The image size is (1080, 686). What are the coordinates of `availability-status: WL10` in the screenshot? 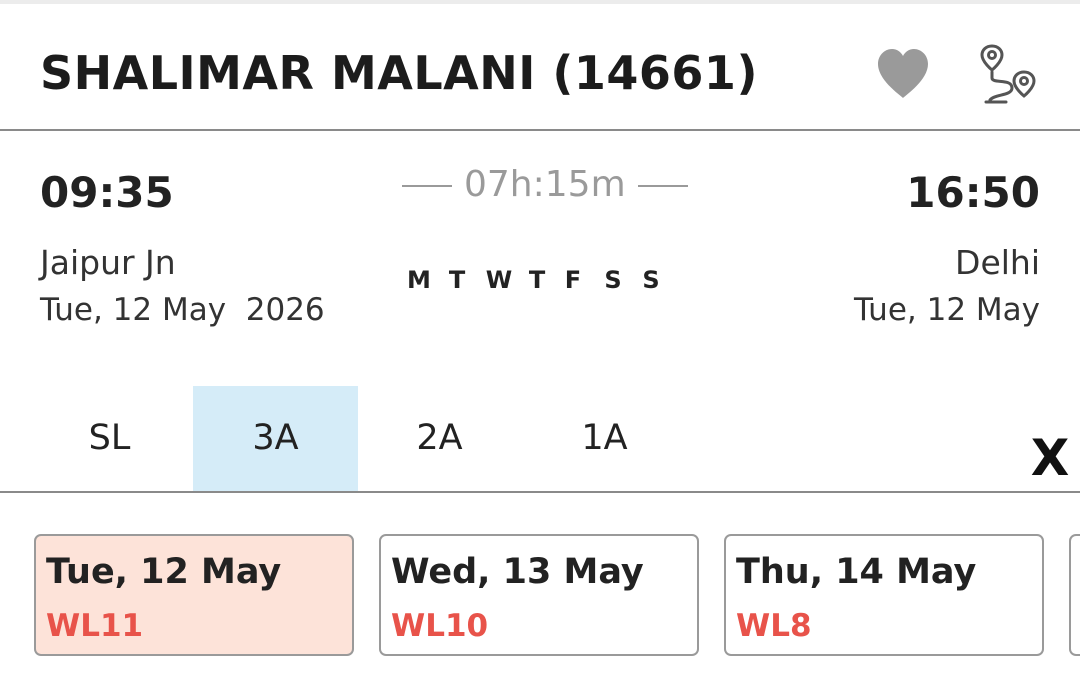 It's located at (440, 626).